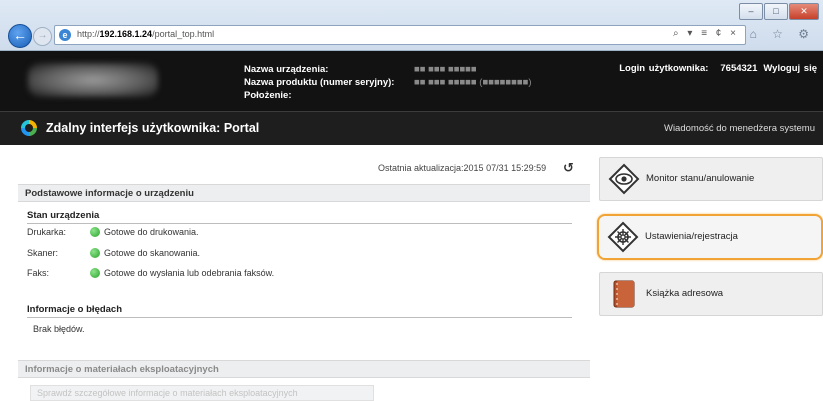 Image resolution: width=823 pixels, height=401 pixels. What do you see at coordinates (685, 293) in the screenshot?
I see `address-book-label: Książka adresowa` at bounding box center [685, 293].